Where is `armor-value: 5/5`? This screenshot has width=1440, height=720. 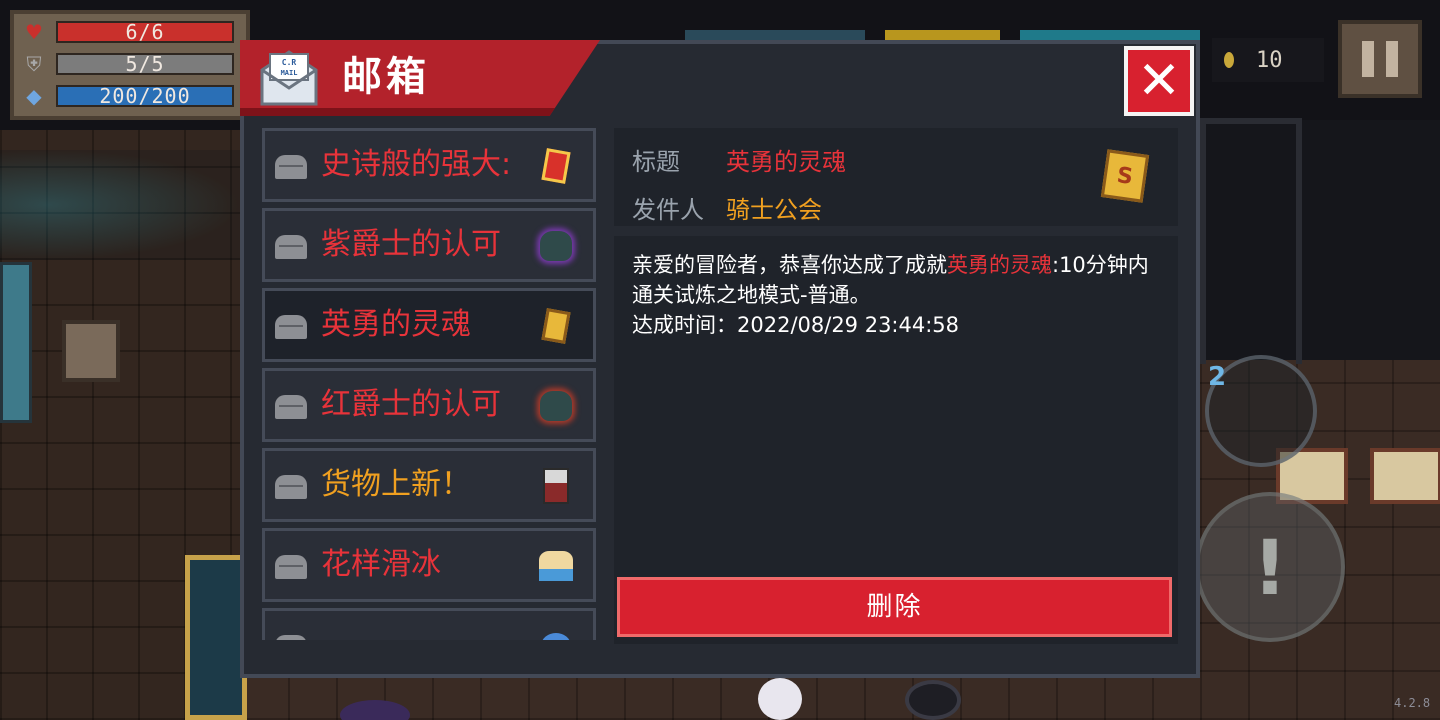
armor-value: 5/5 is located at coordinates (145, 64).